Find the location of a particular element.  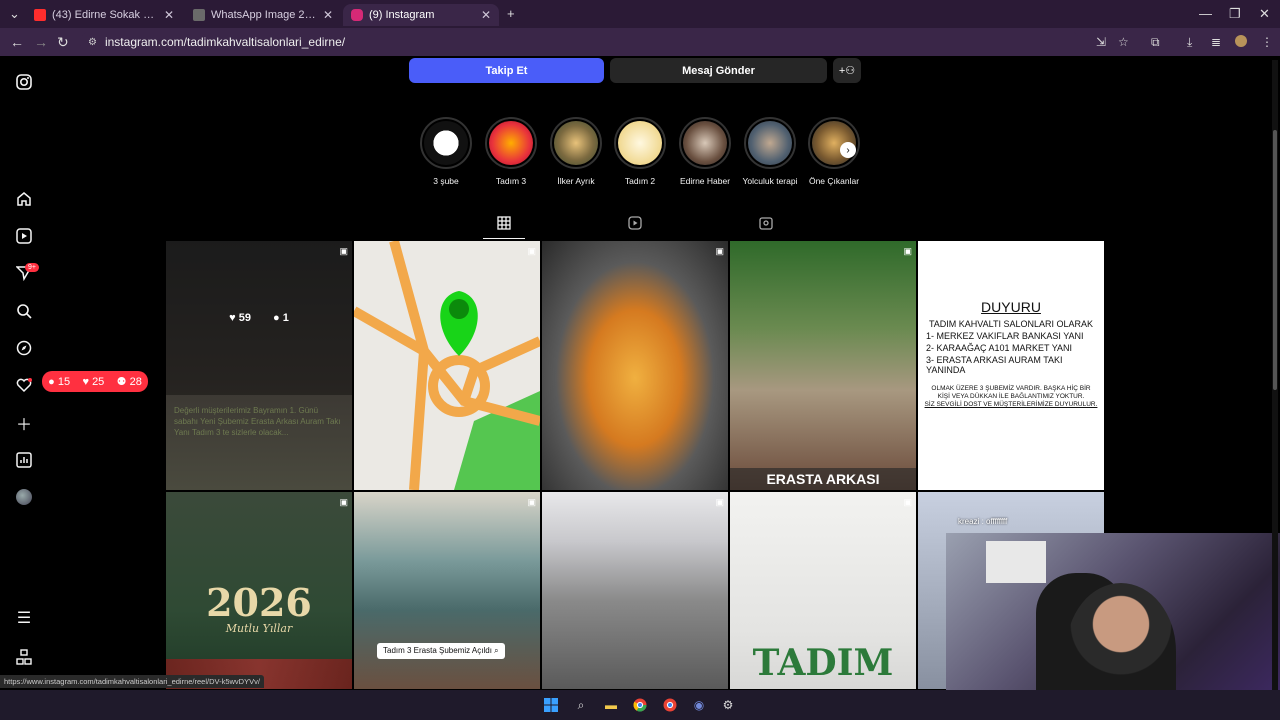

dashboard-icon is located at coordinates (24, 460).